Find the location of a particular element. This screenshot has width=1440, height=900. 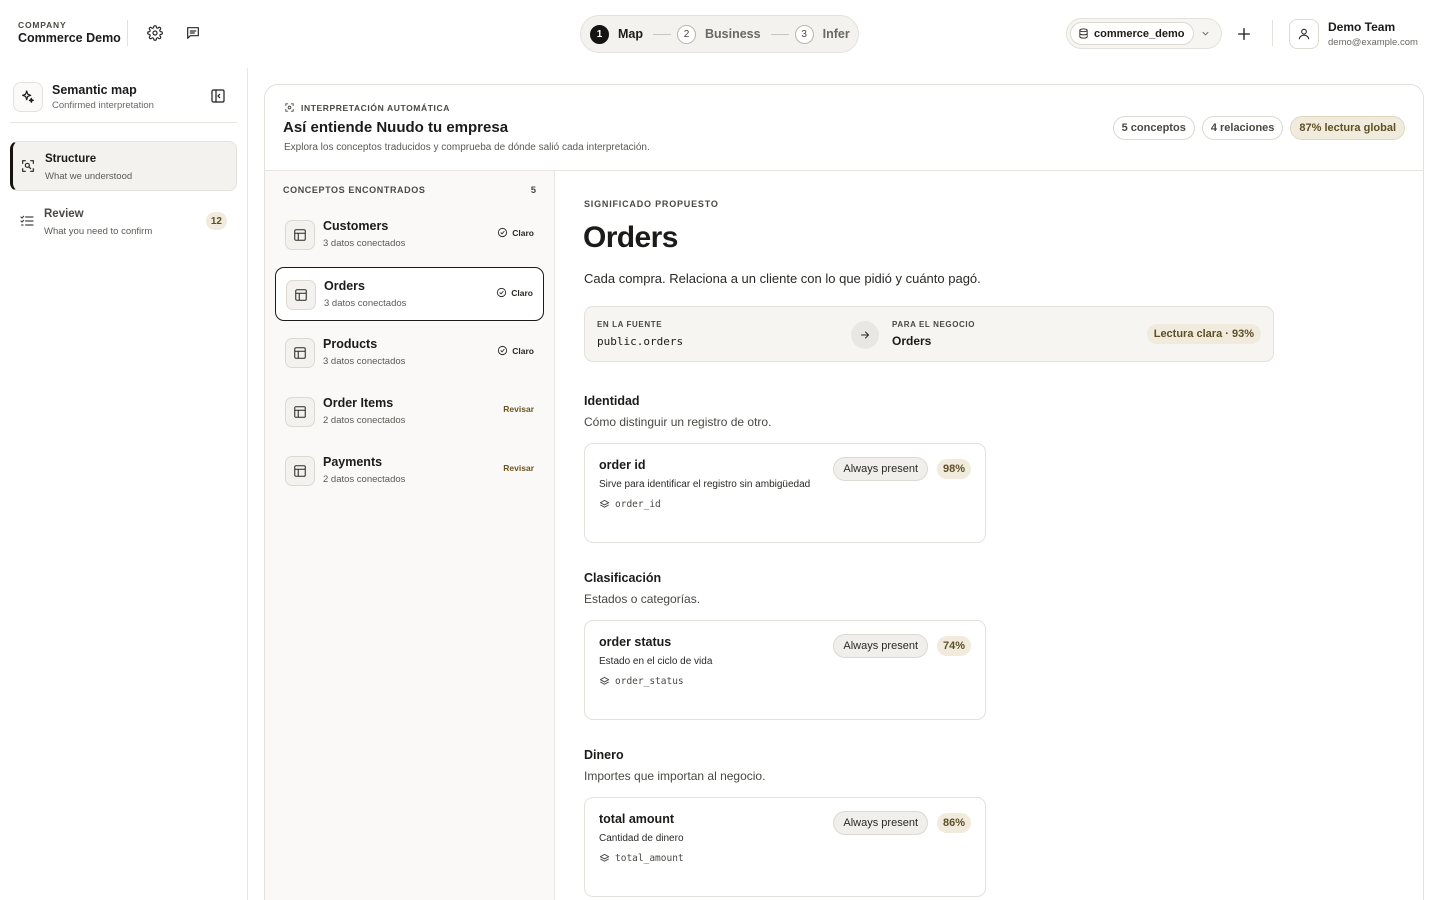

step-number: 1 is located at coordinates (599, 34).